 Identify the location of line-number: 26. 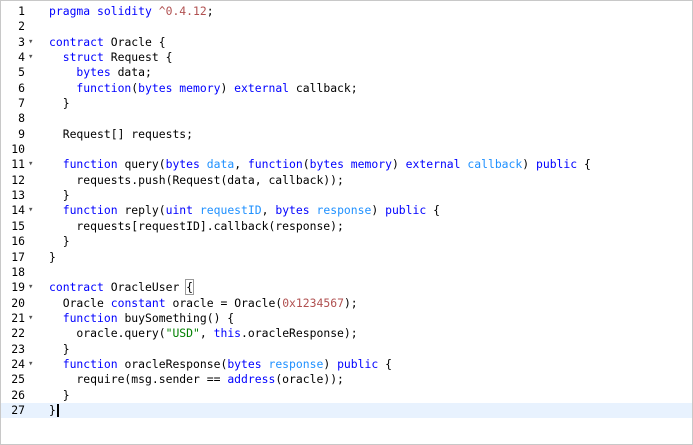
(18, 394).